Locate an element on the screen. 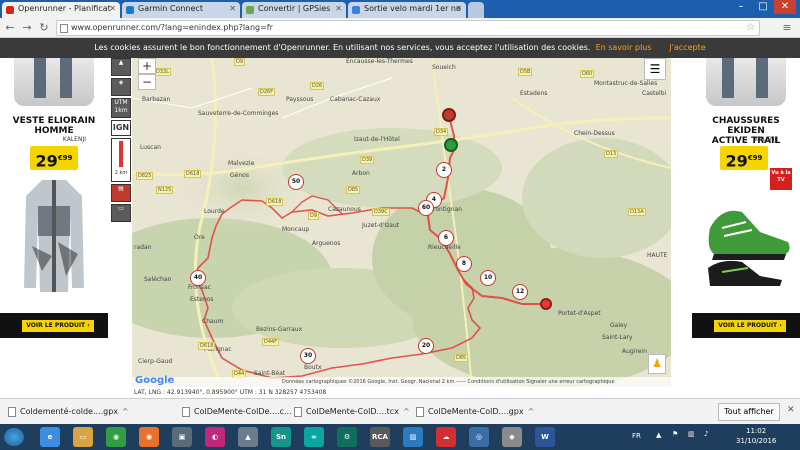  maximize-icon: □ is located at coordinates (763, 7).